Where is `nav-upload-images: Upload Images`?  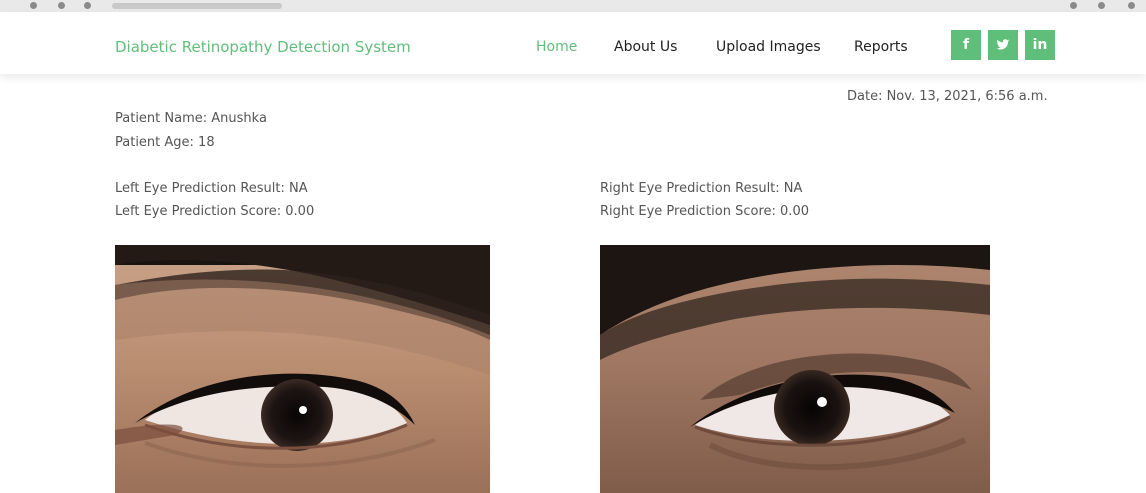
nav-upload-images: Upload Images is located at coordinates (768, 47).